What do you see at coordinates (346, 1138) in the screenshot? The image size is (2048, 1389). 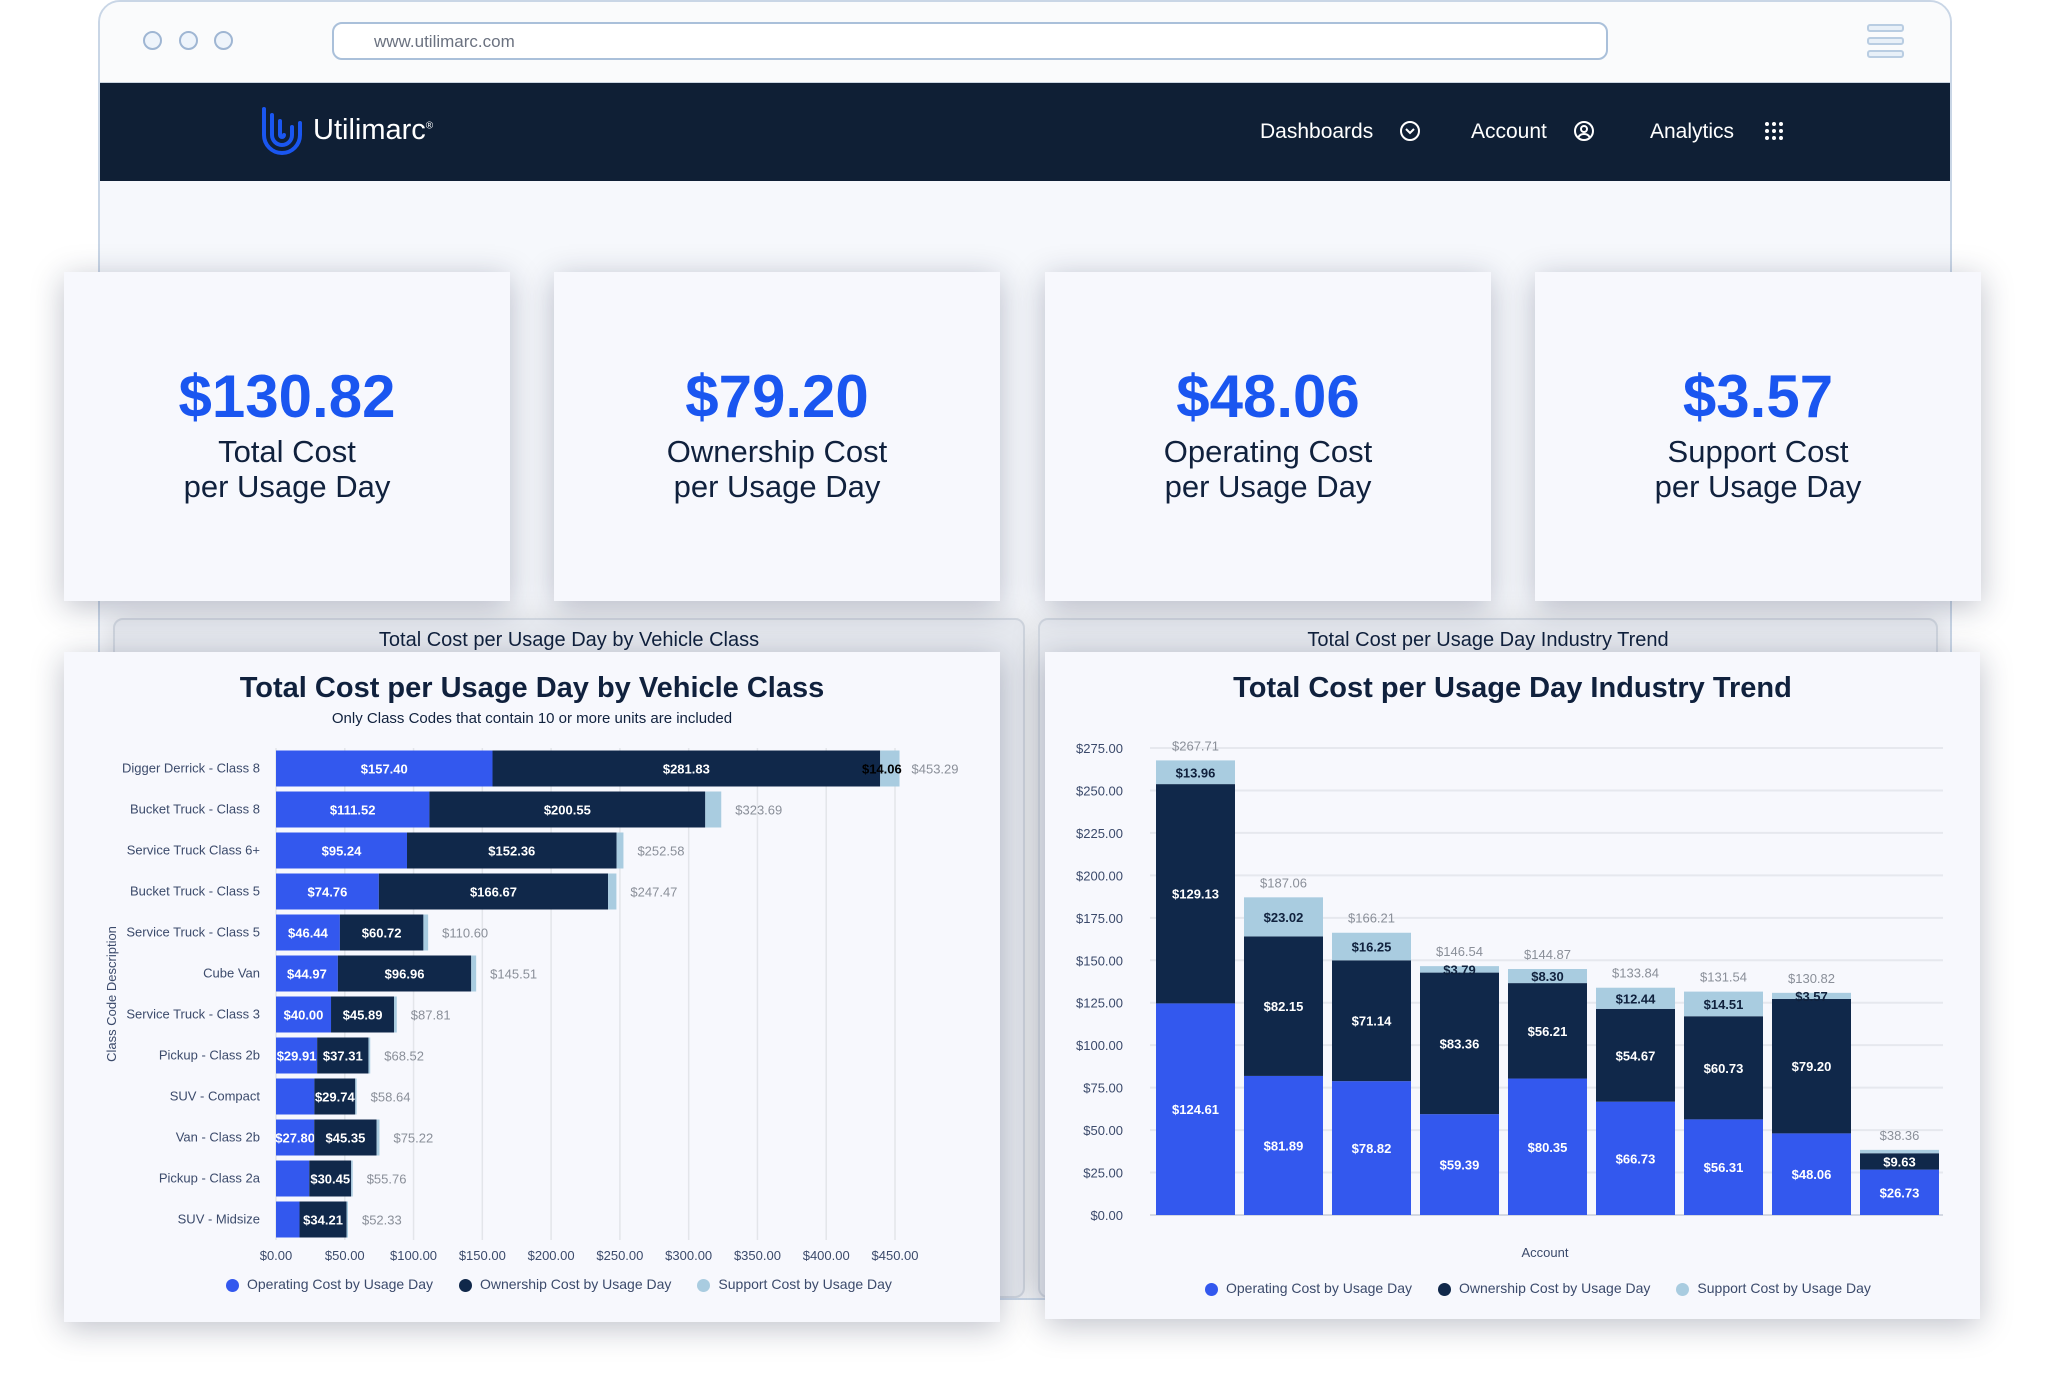 I see `data-label: $45.35` at bounding box center [346, 1138].